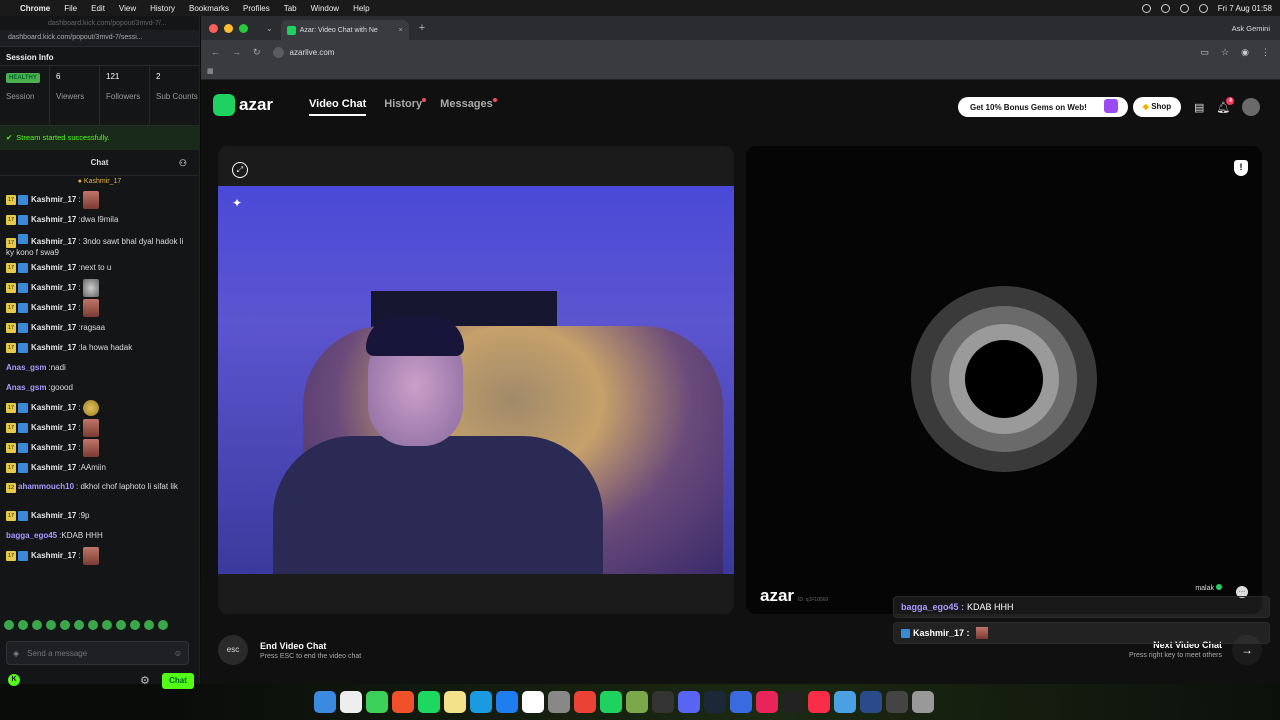  I want to click on forward-icon: →, so click(236, 52).